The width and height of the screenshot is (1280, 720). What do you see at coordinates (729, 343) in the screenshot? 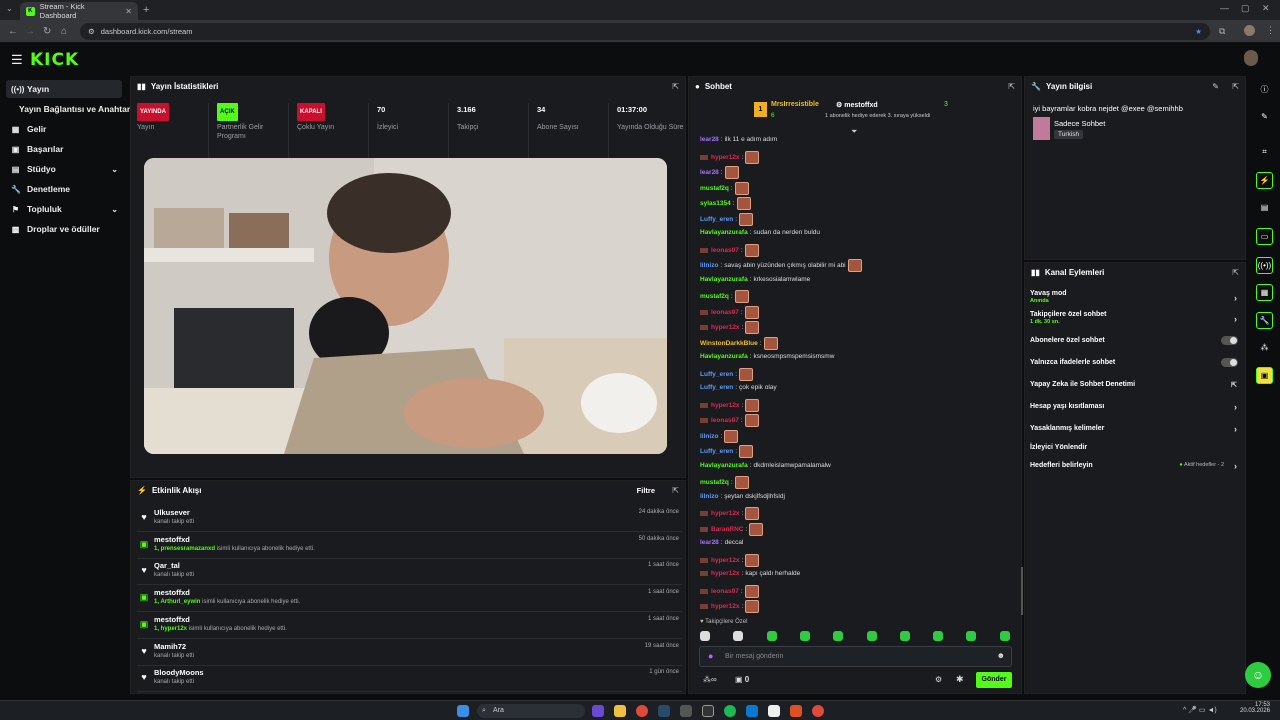
I see `chat-username: WinstonDarkkBlue` at bounding box center [729, 343].